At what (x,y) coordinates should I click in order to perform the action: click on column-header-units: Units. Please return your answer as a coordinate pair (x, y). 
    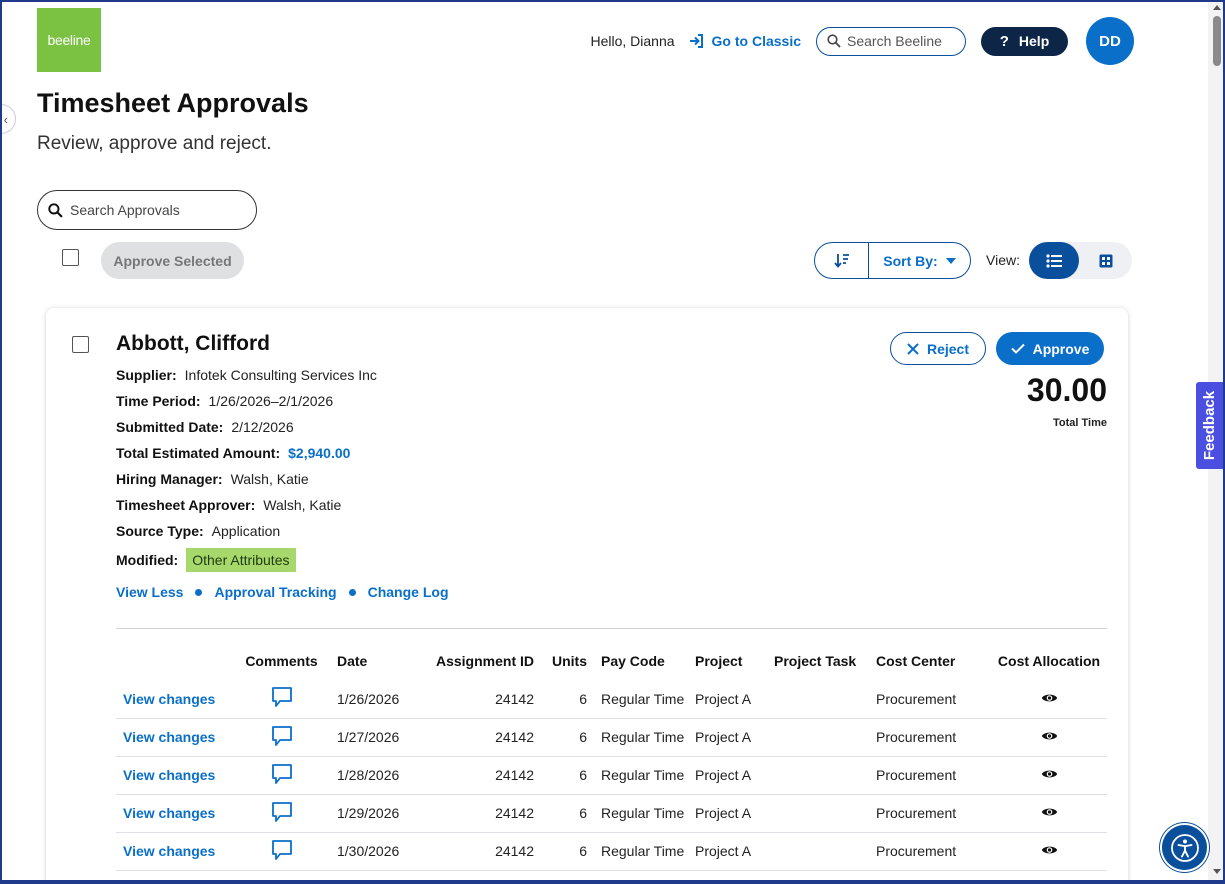
    Looking at the image, I should click on (569, 661).